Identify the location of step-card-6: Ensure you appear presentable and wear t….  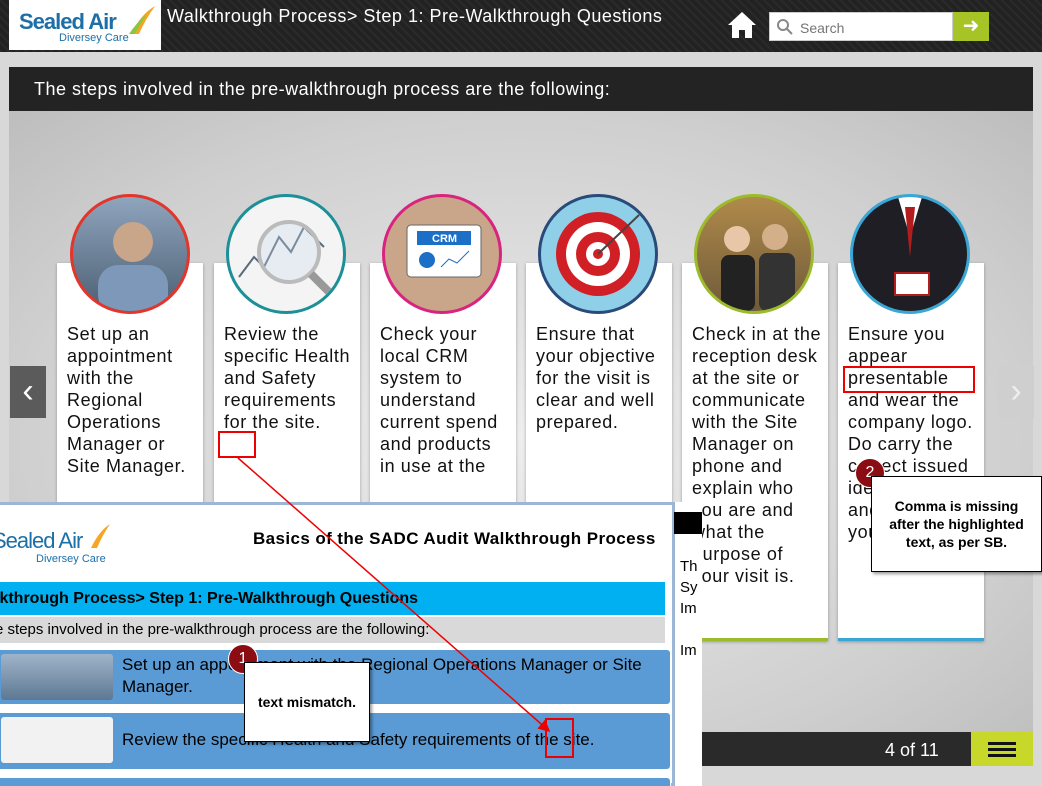
(911, 452).